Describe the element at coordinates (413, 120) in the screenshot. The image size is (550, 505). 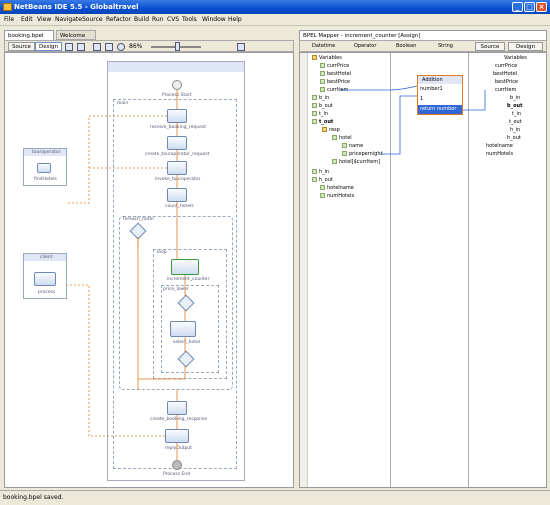
I see `mapping-links` at that location.